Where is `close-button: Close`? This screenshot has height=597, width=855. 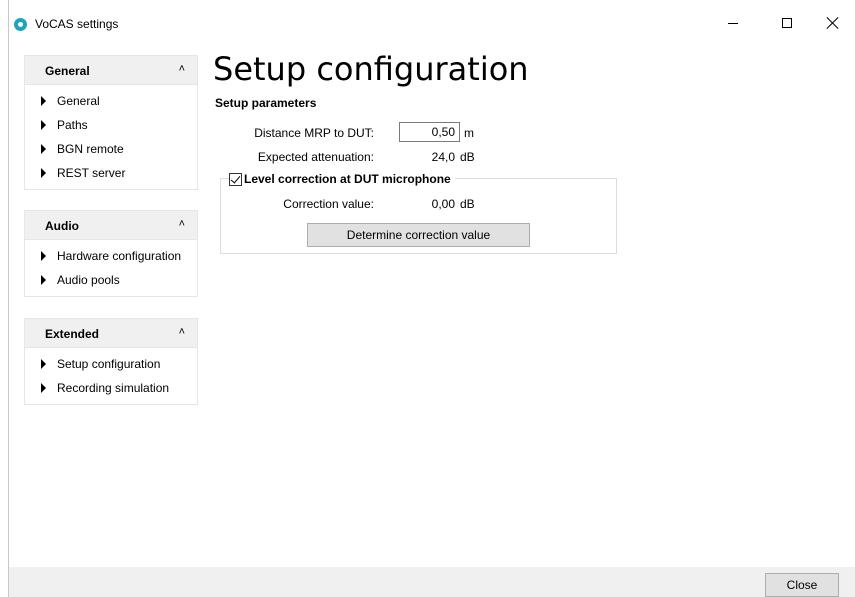
close-button: Close is located at coordinates (802, 585).